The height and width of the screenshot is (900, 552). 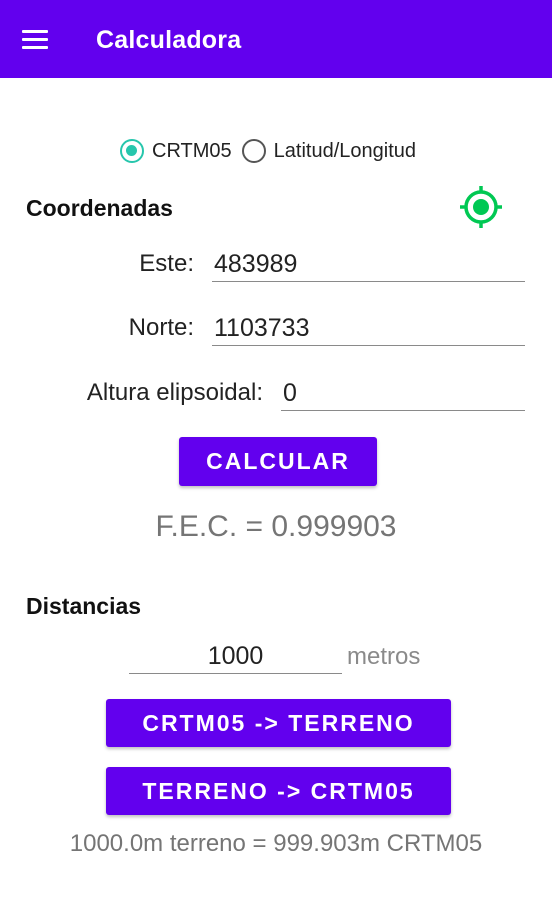 I want to click on crtm05-to-terreno-button: CRTM05 -> TERRENO, so click(x=278, y=723).